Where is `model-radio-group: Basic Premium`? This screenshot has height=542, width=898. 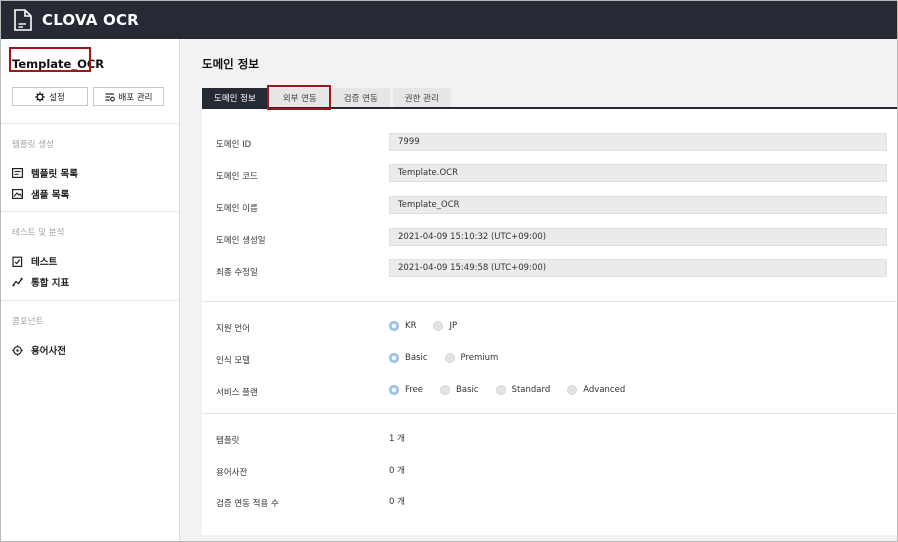 model-radio-group: Basic Premium is located at coordinates (452, 358).